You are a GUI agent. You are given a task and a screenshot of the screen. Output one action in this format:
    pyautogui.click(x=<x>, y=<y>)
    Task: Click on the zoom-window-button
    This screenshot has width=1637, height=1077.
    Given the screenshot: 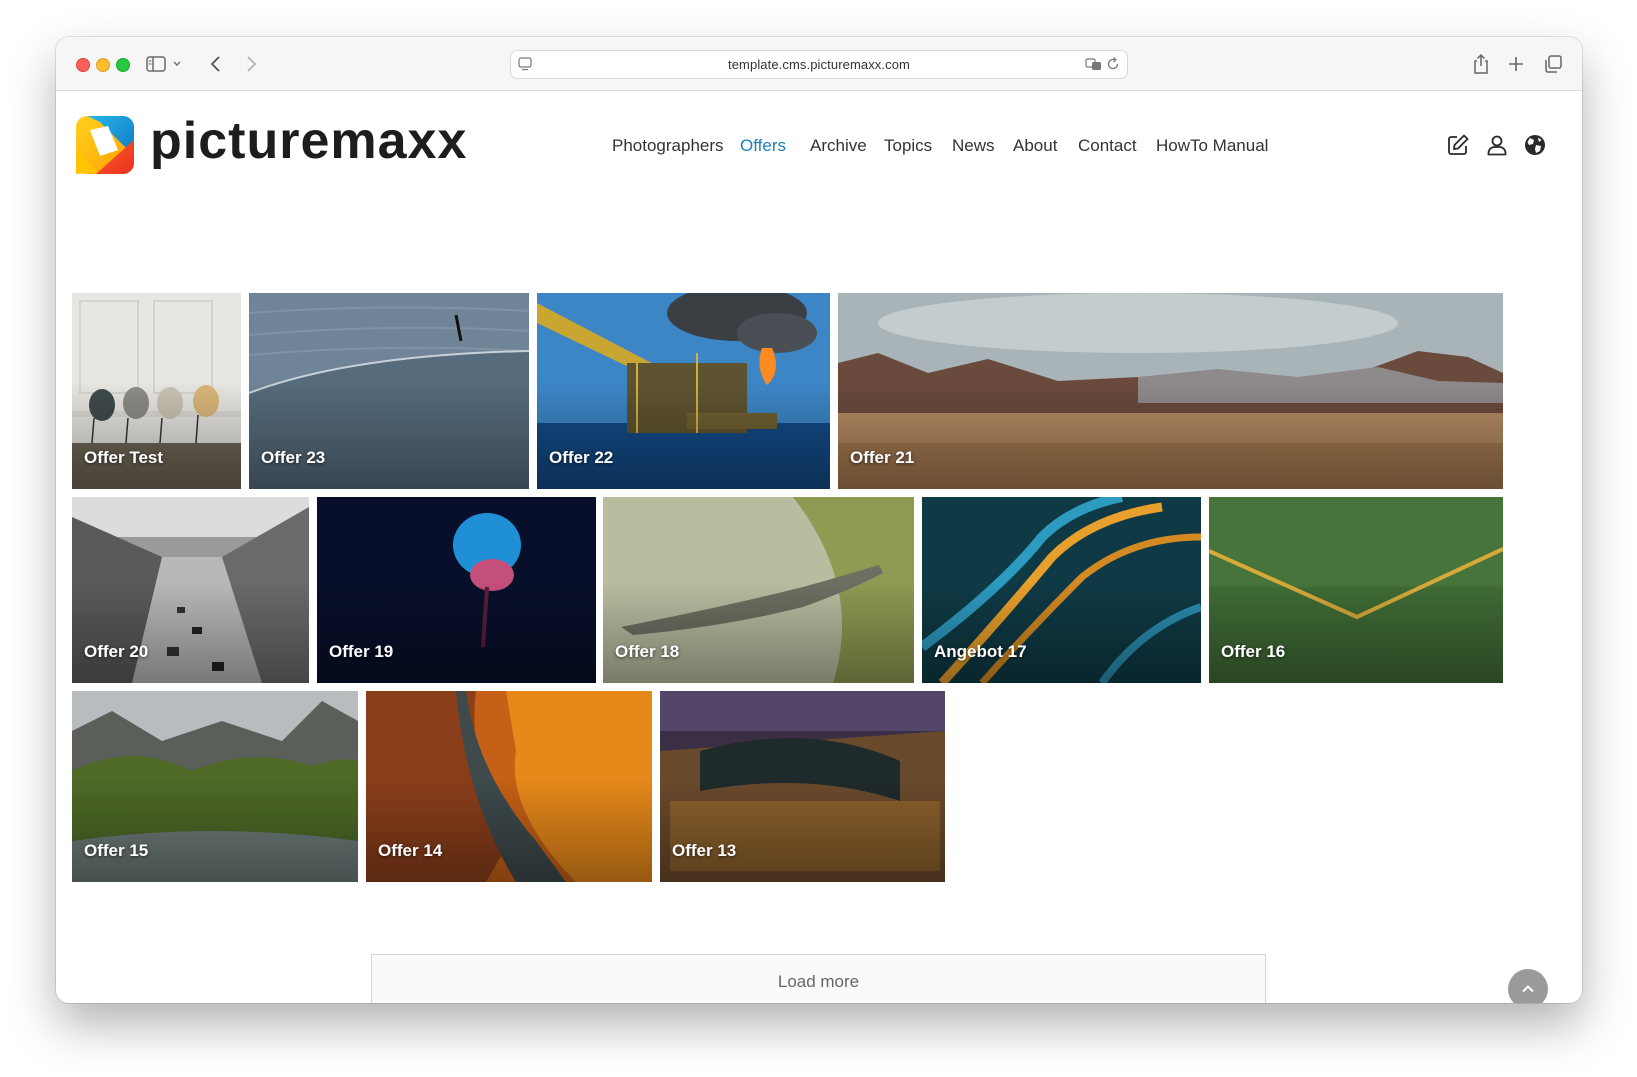 What is the action you would take?
    pyautogui.click(x=123, y=65)
    